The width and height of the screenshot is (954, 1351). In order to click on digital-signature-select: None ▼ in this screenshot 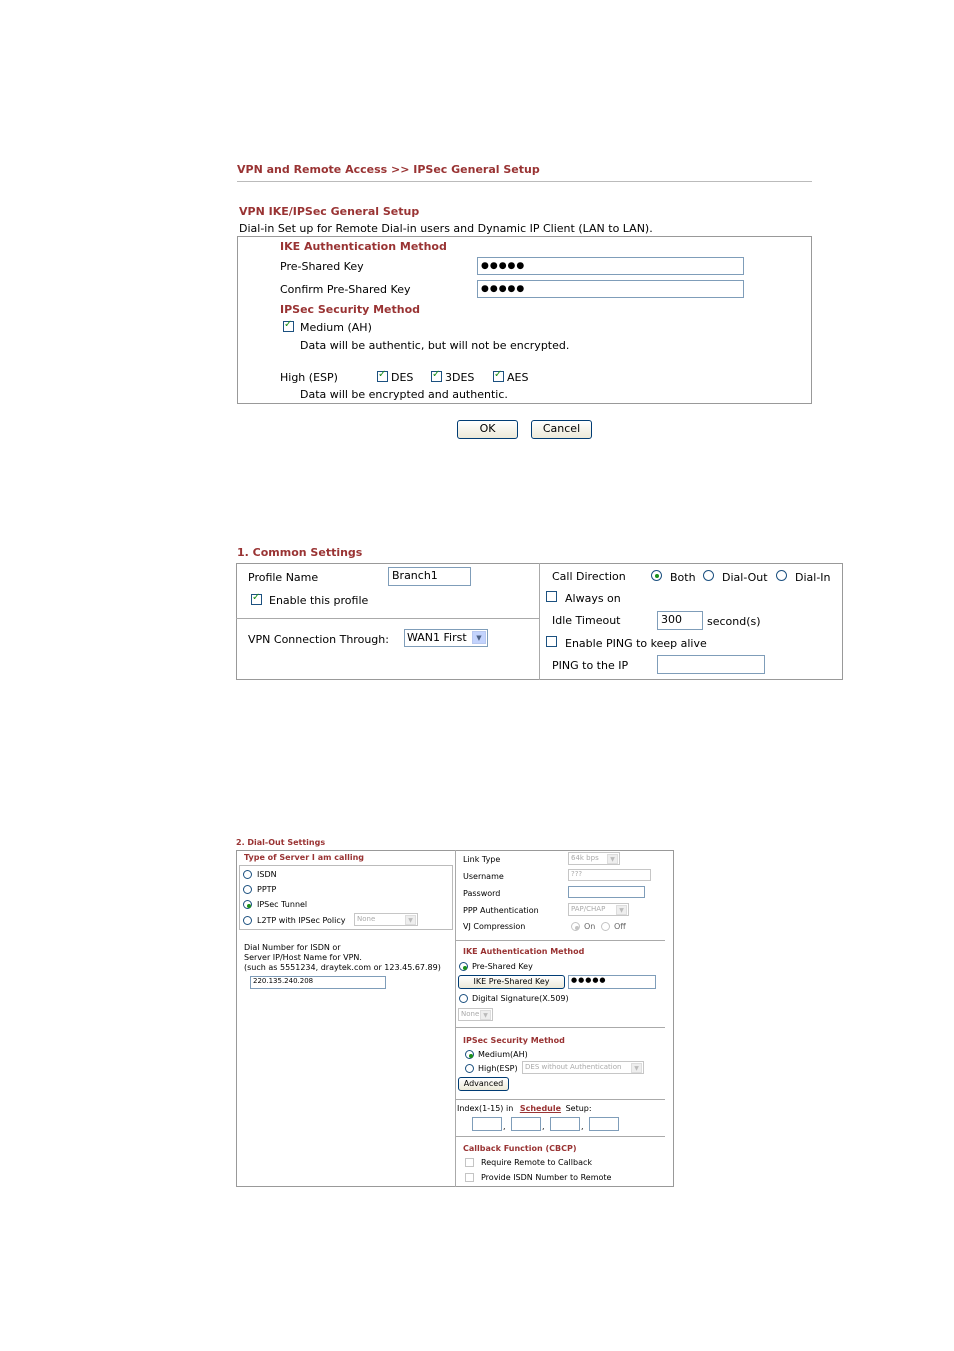, I will do `click(475, 1014)`.